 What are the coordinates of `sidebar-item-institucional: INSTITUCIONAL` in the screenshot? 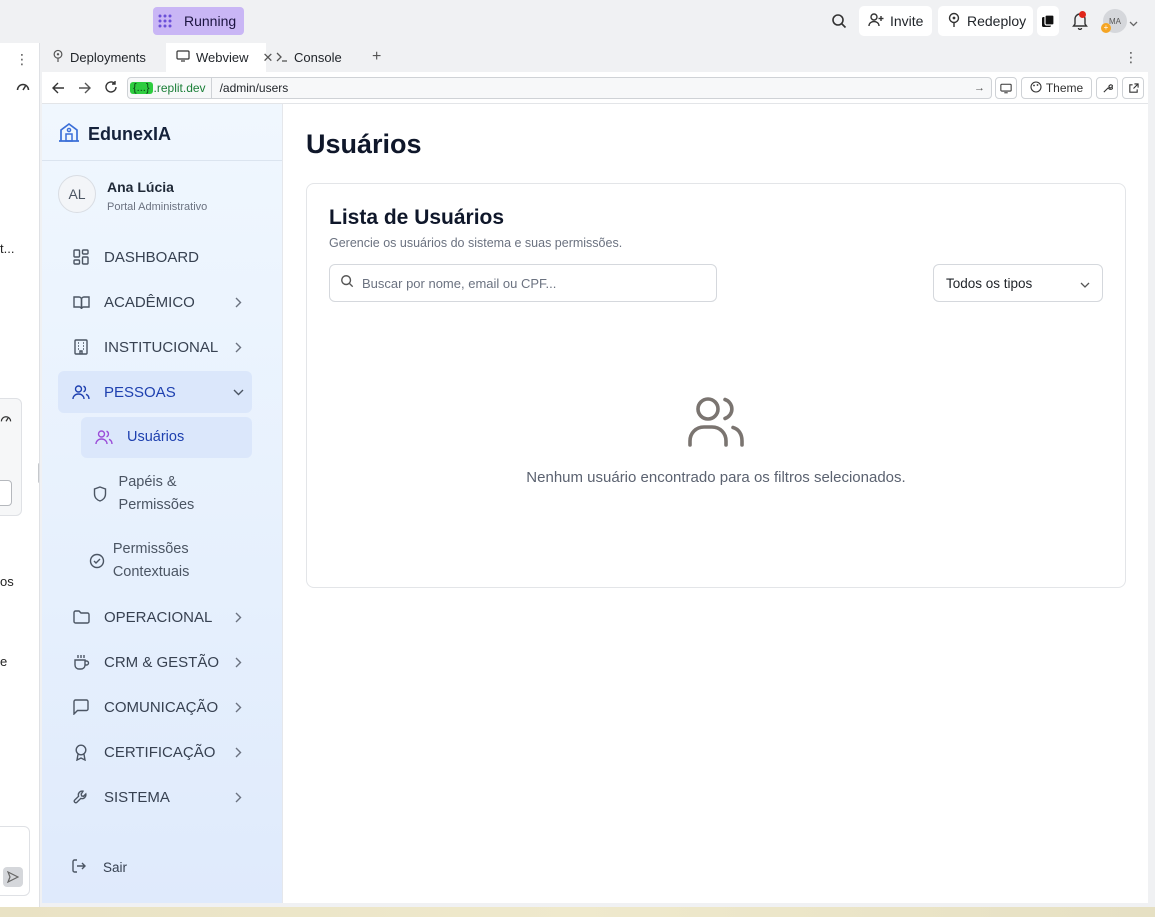 It's located at (155, 347).